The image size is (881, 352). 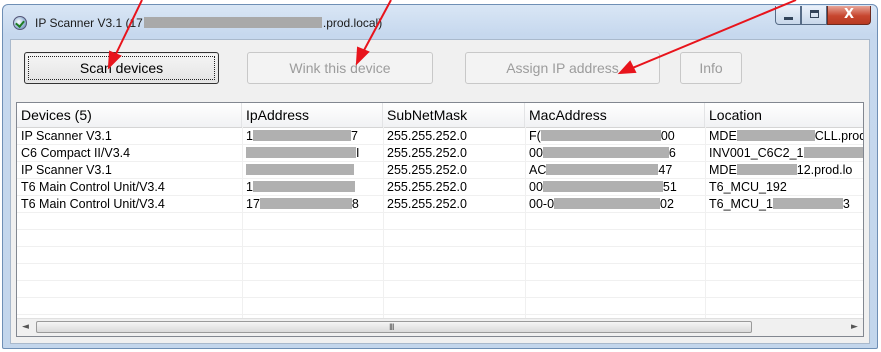 I want to click on location-text-a: T6_MCU_1, so click(x=741, y=204).